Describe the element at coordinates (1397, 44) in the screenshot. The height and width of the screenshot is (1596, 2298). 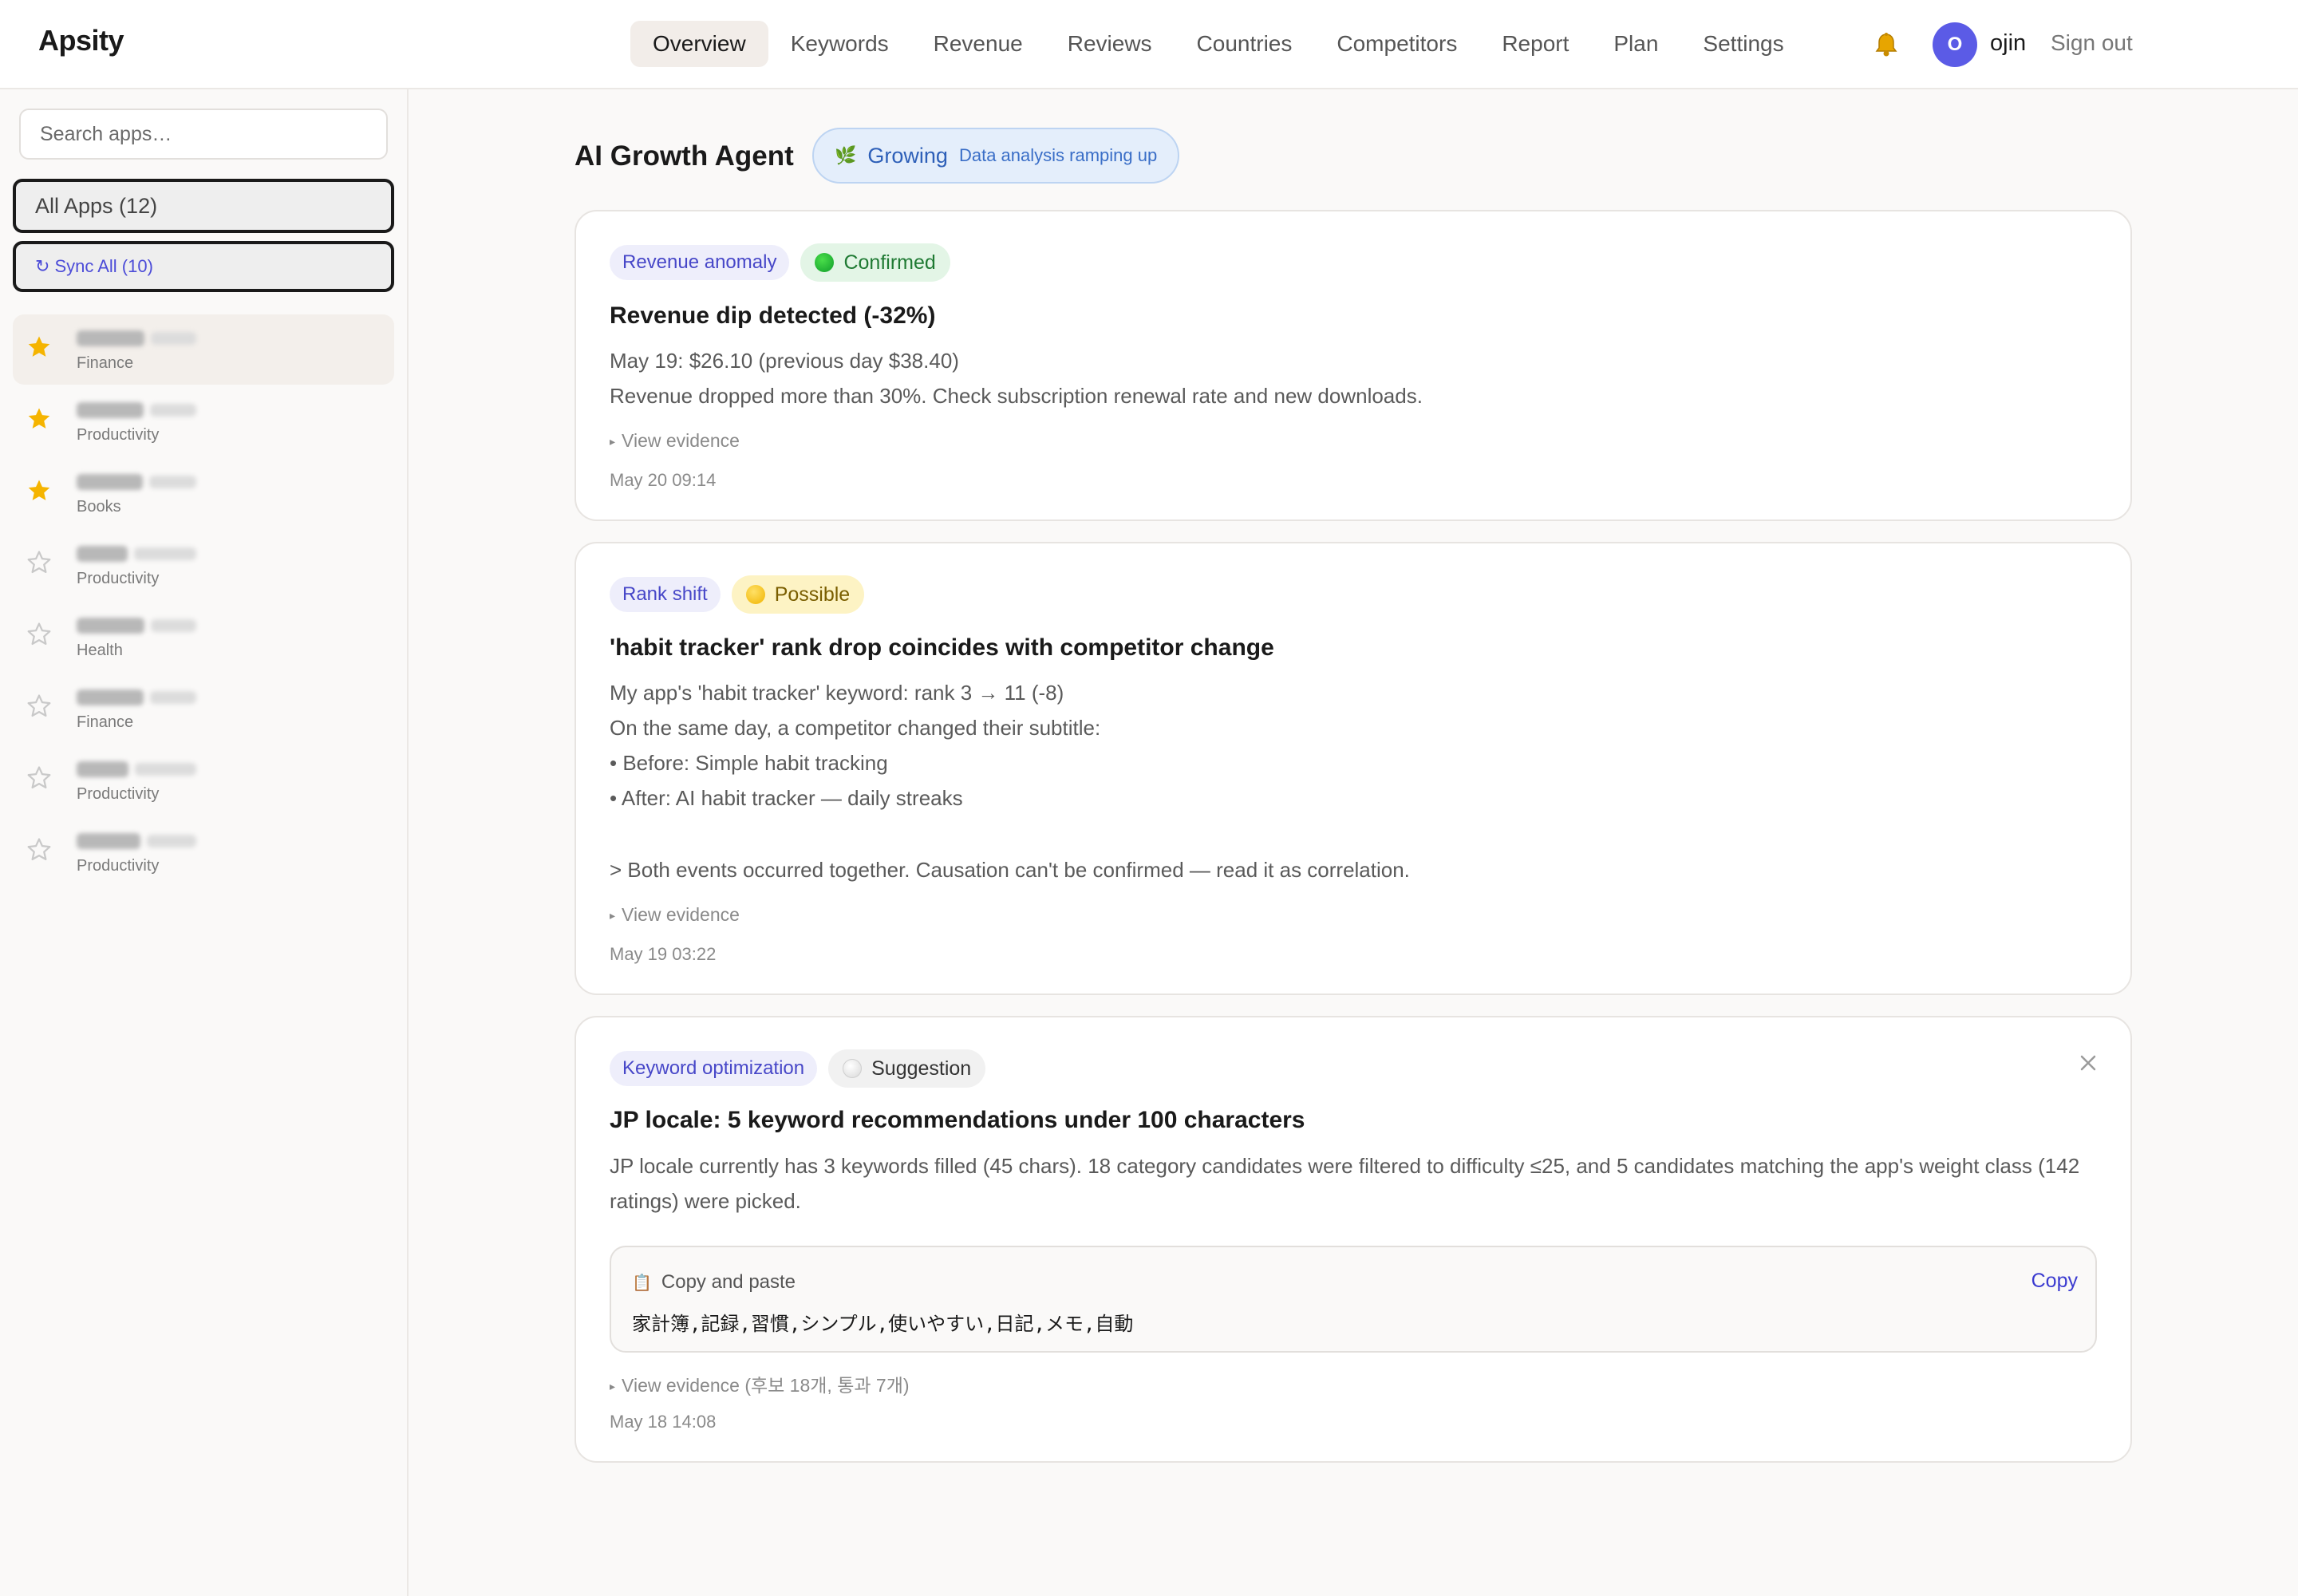
I see `nav-competitors: Competitors` at that location.